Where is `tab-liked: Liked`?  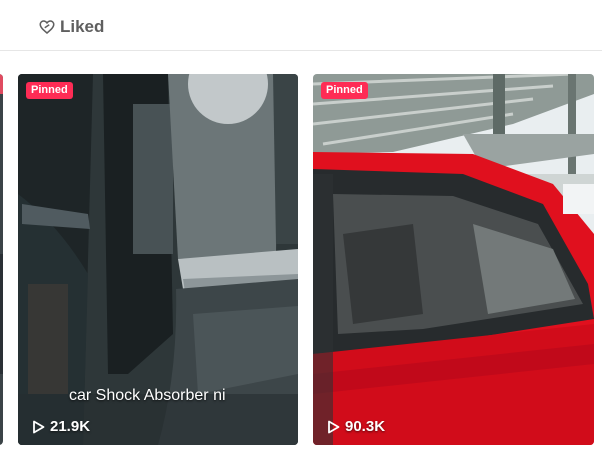 tab-liked: Liked is located at coordinates (71, 27).